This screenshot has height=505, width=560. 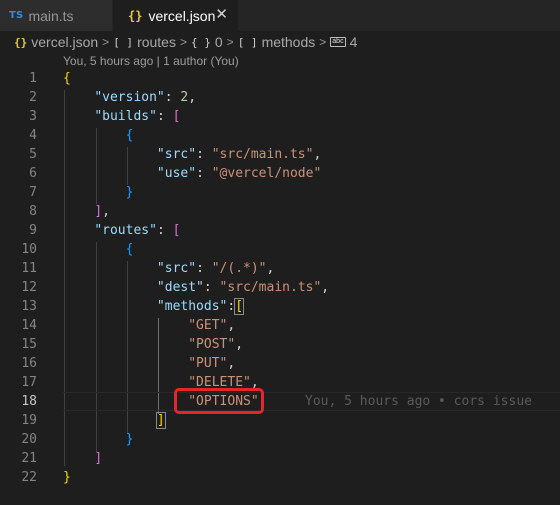 What do you see at coordinates (29, 268) in the screenshot?
I see `line-number: 11` at bounding box center [29, 268].